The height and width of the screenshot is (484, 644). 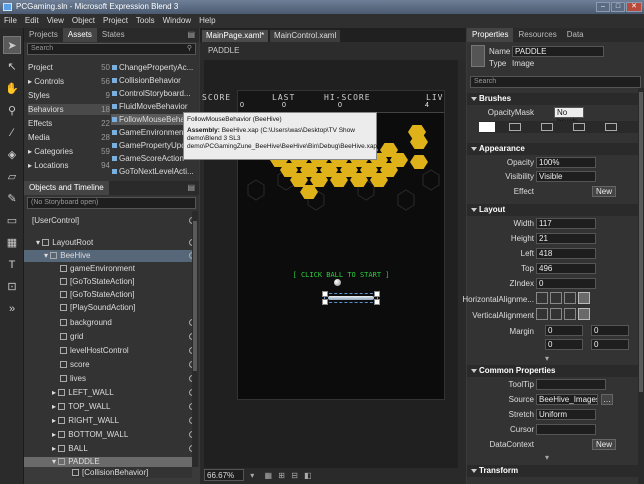 I want to click on snap-lines-icon: ⊟, so click(x=294, y=475).